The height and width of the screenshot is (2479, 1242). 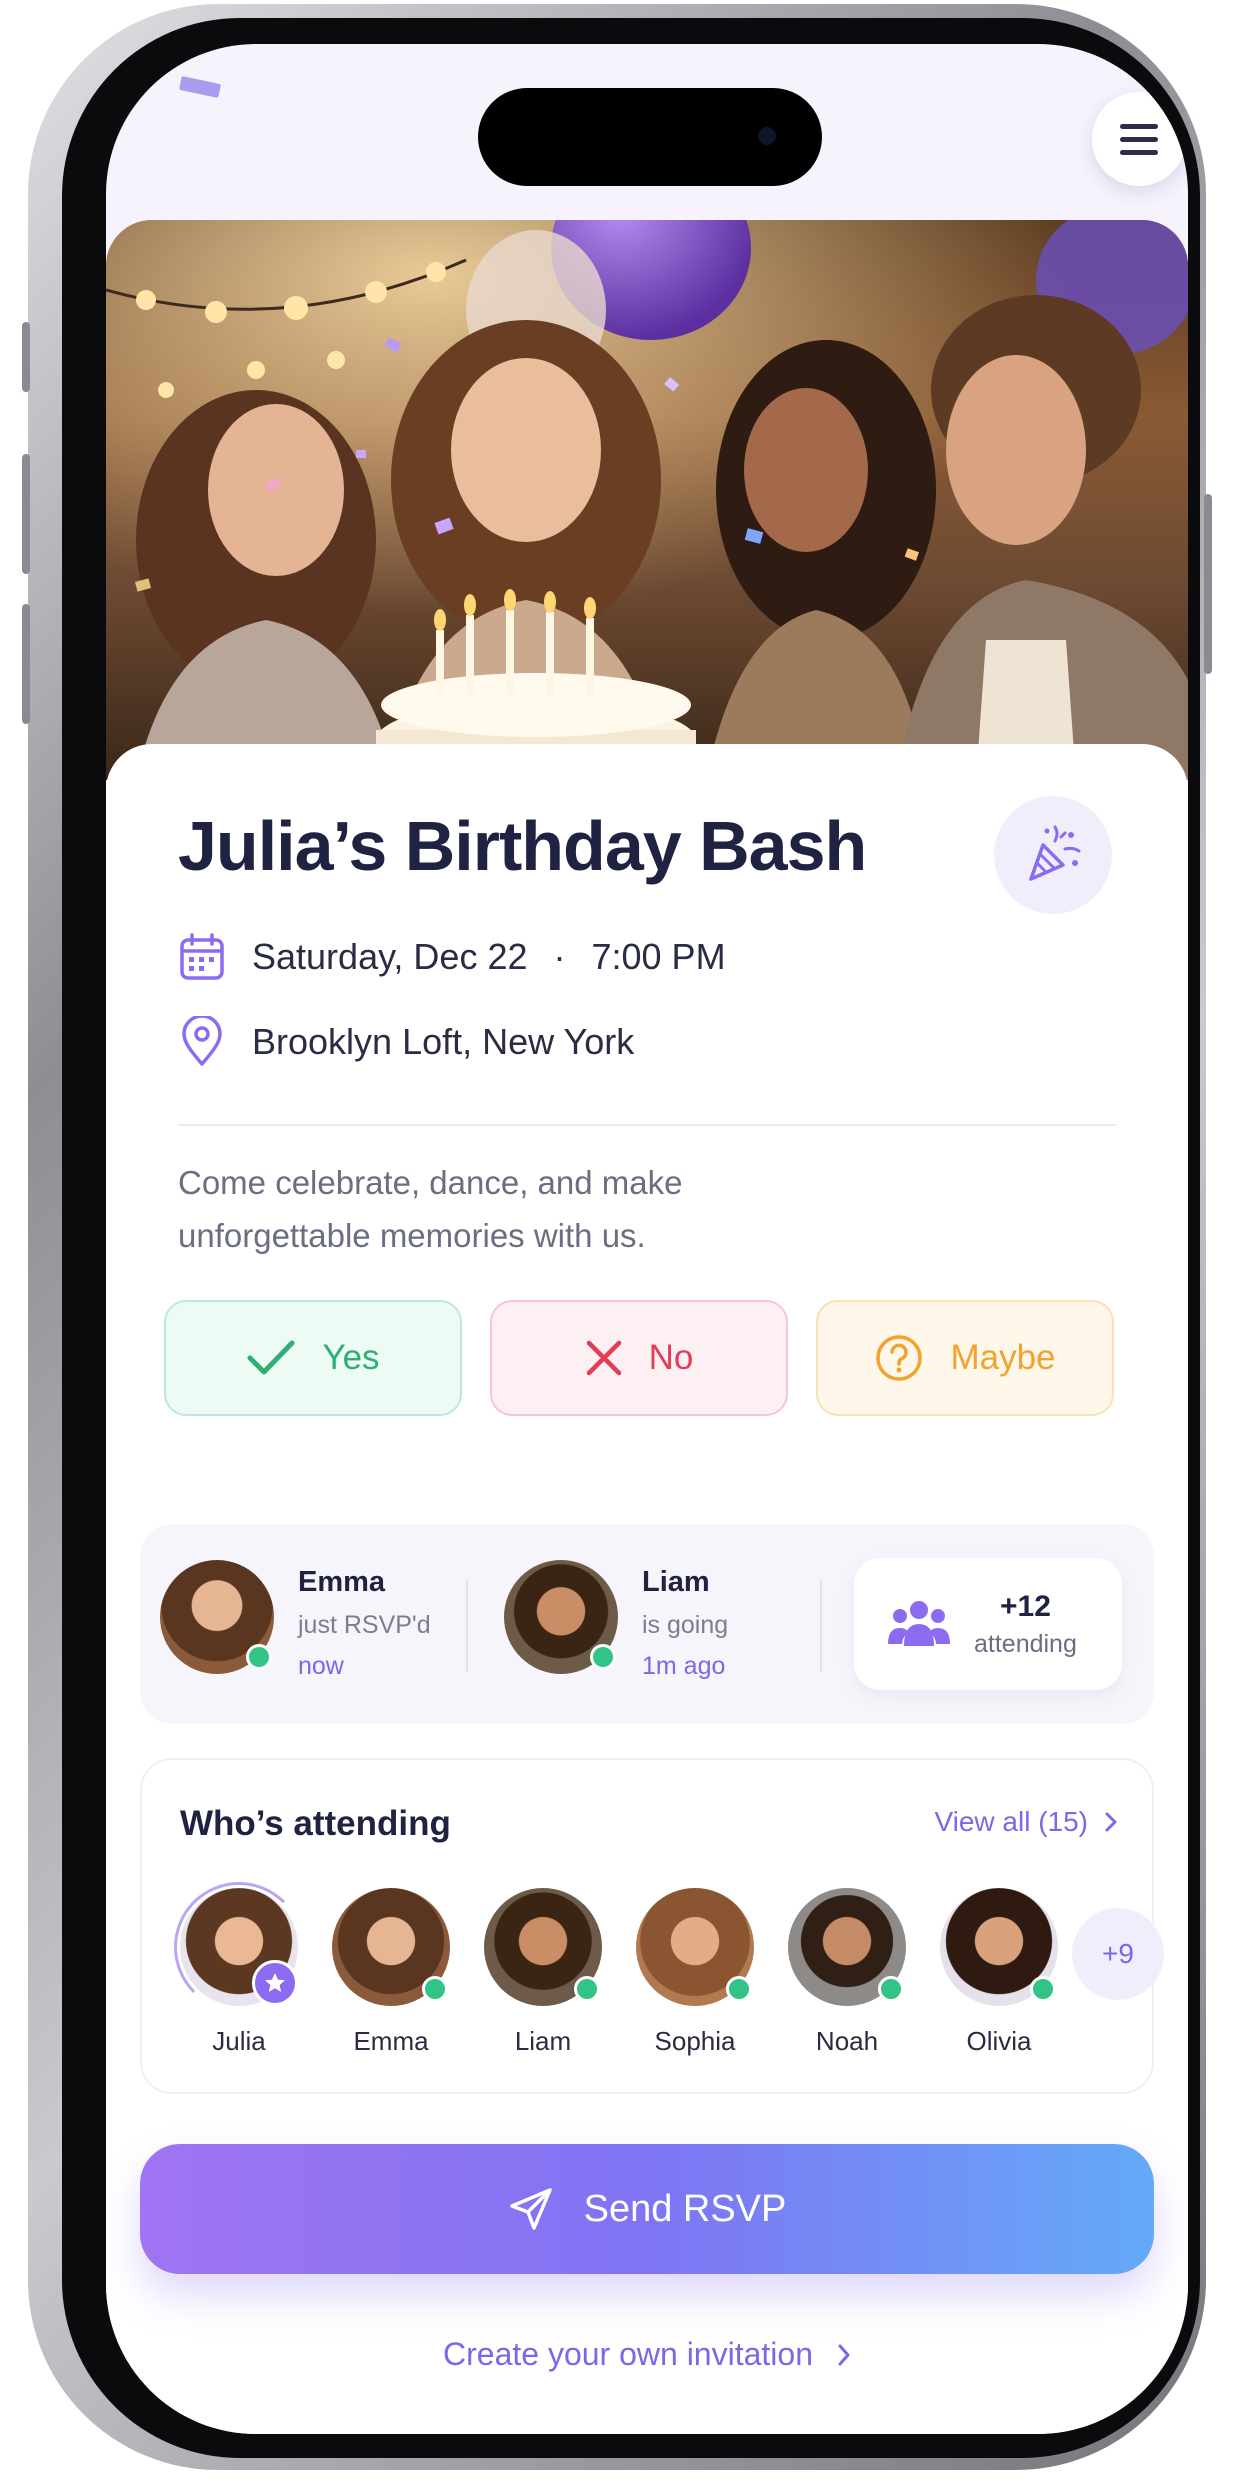 What do you see at coordinates (1208, 584) in the screenshot?
I see `power-button` at bounding box center [1208, 584].